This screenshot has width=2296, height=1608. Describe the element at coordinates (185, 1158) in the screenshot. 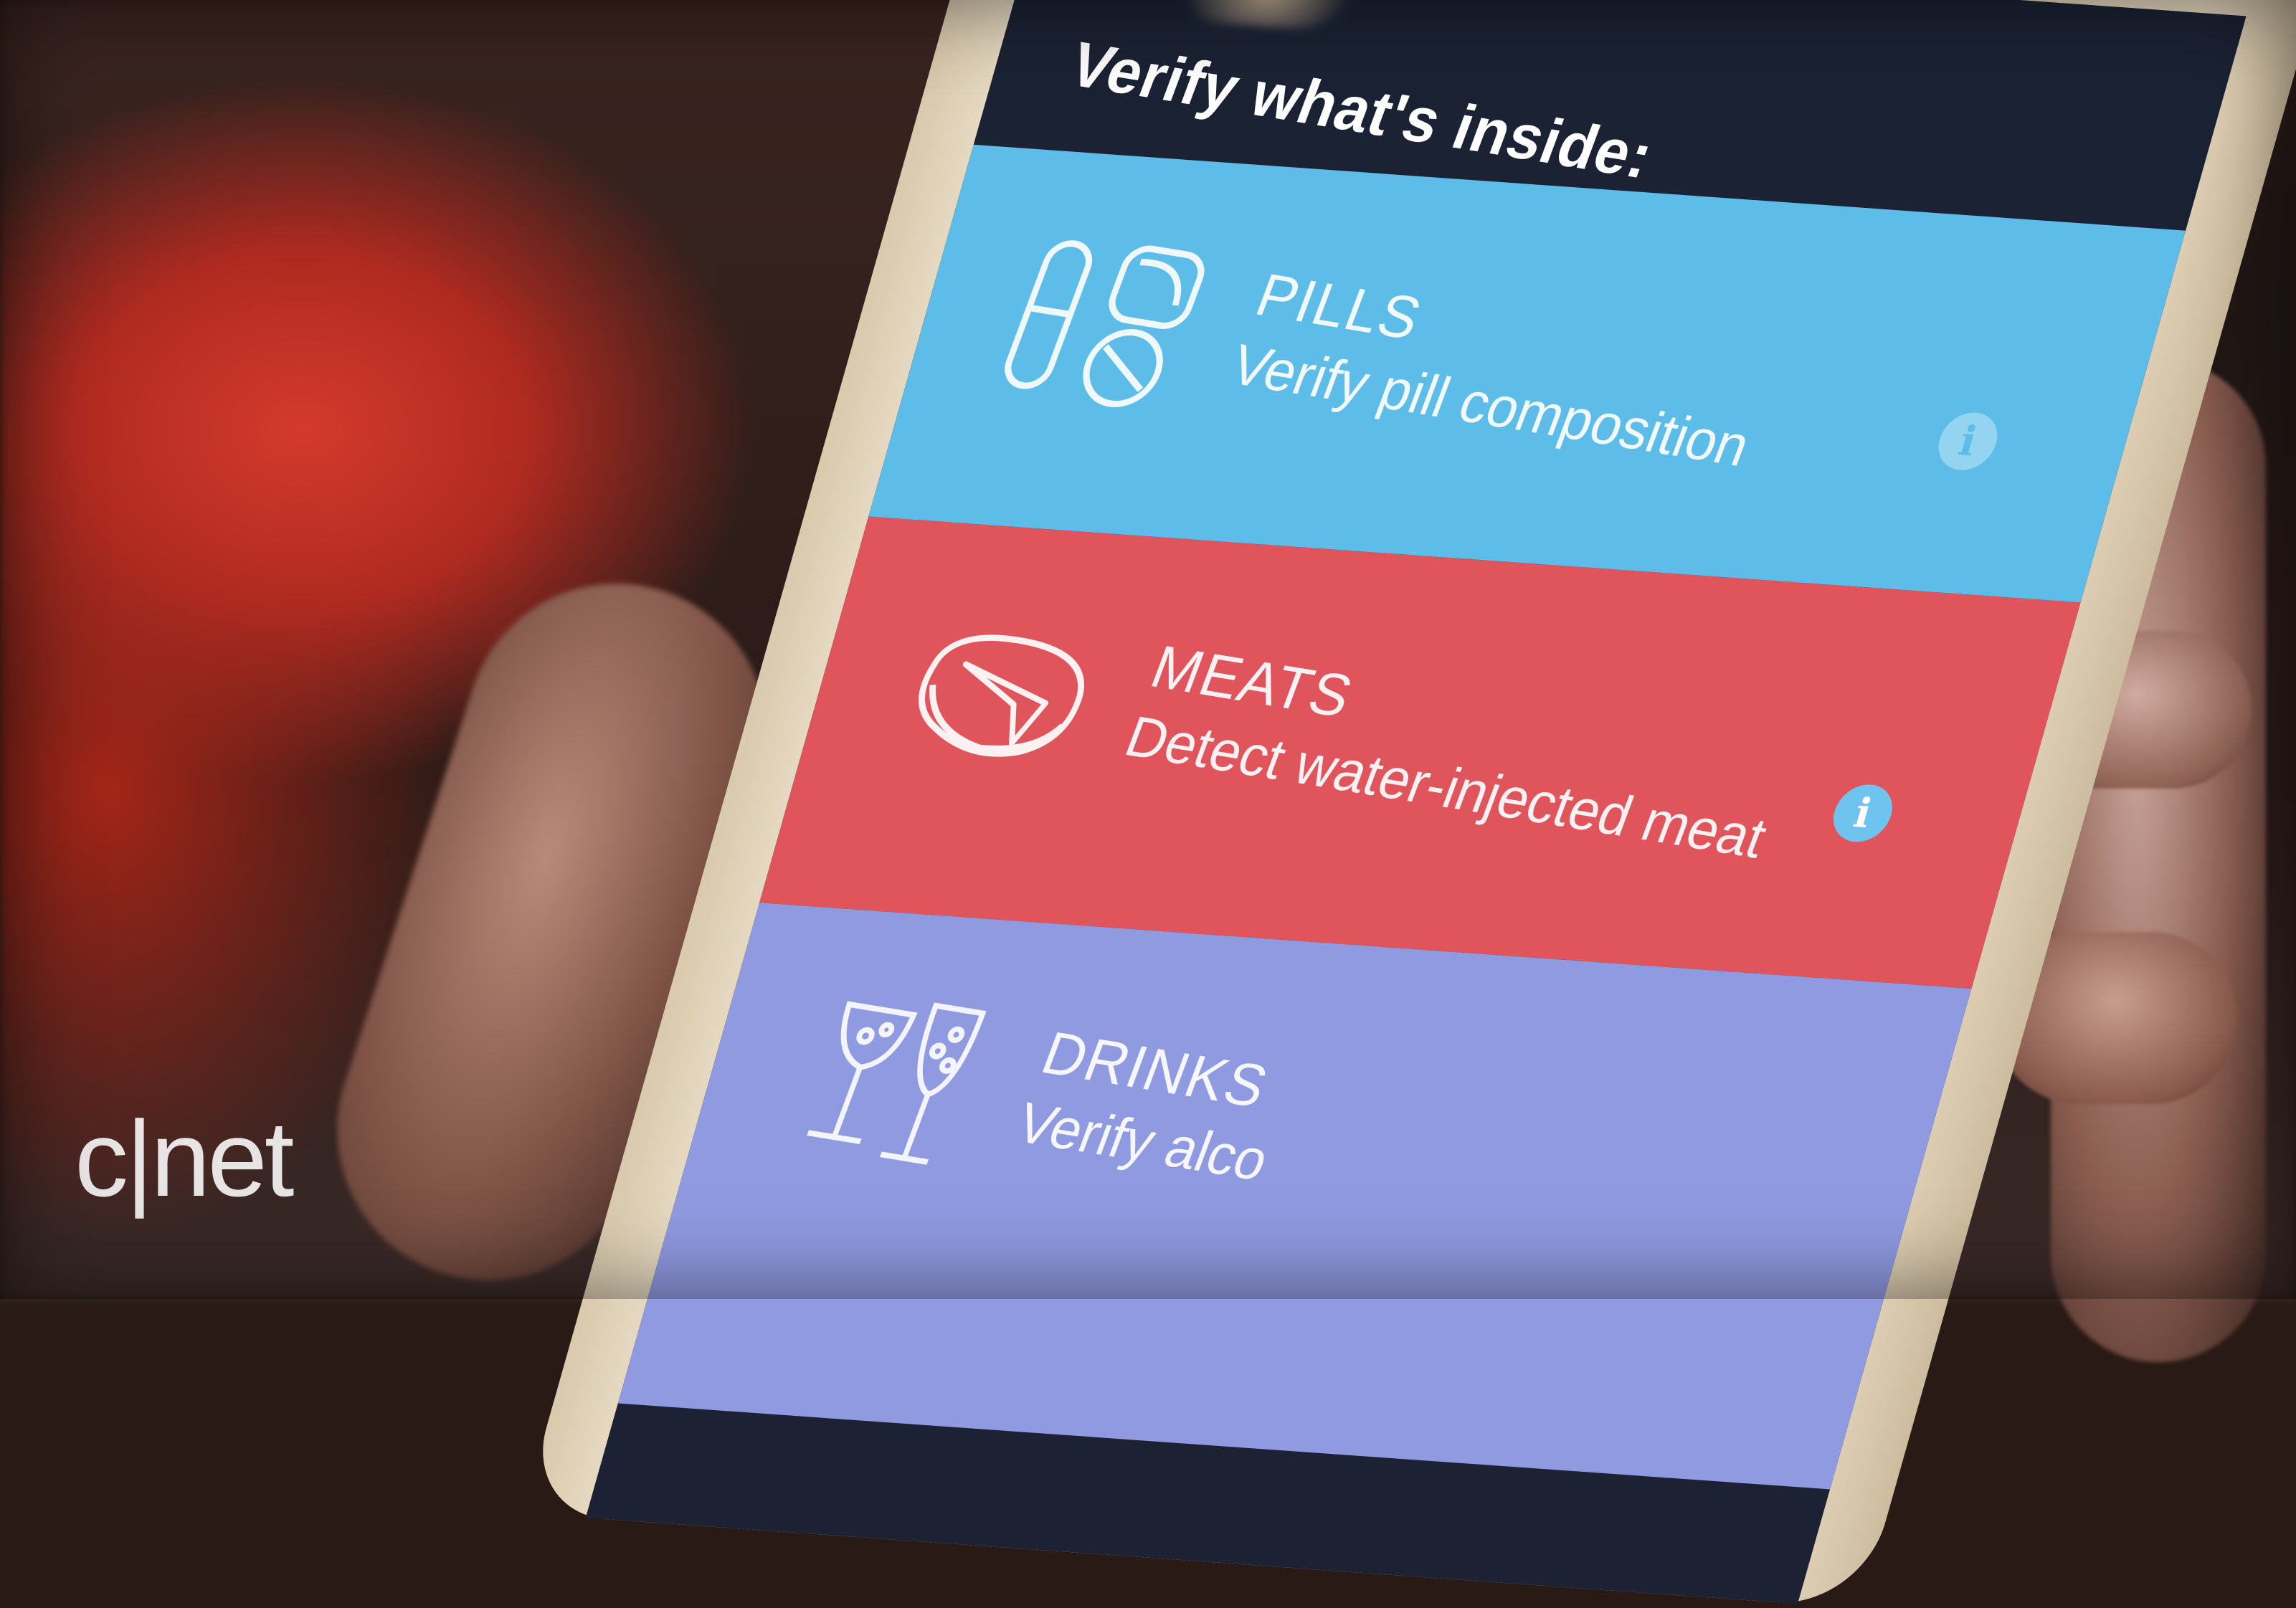

I see `cnet-watermark-logo: c|net` at that location.